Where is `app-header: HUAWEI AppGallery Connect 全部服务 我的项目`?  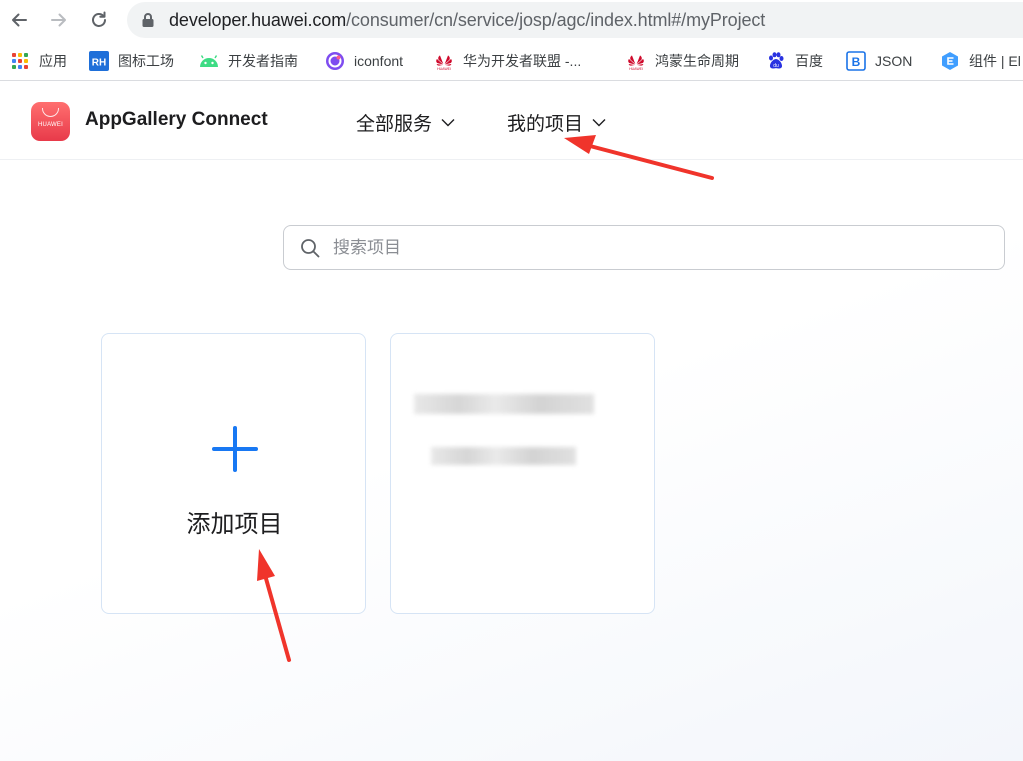
app-header: HUAWEI AppGallery Connect 全部服务 我的项目 is located at coordinates (511, 121).